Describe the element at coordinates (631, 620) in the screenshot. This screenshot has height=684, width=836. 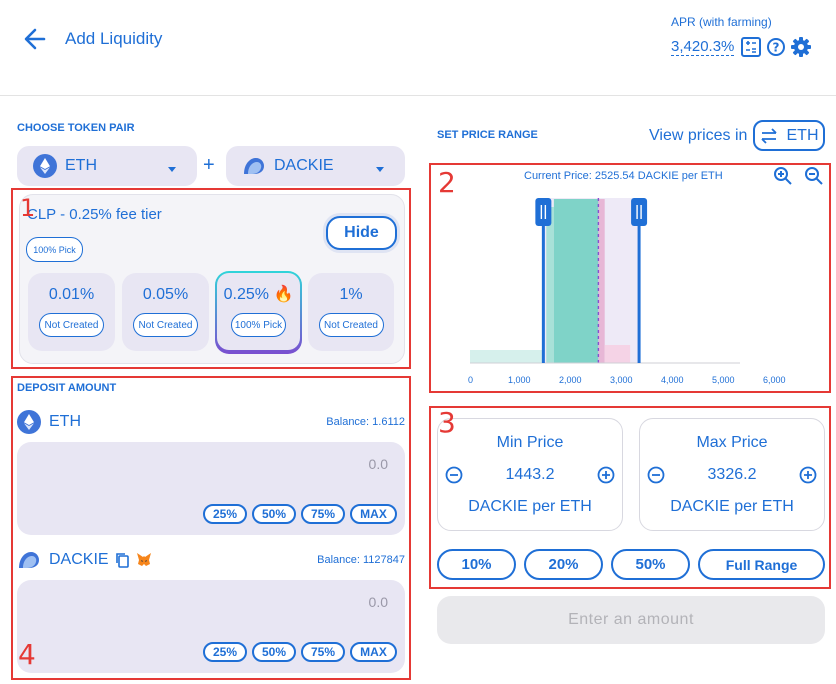
I see `enter-amount-button: Enter an amount` at that location.